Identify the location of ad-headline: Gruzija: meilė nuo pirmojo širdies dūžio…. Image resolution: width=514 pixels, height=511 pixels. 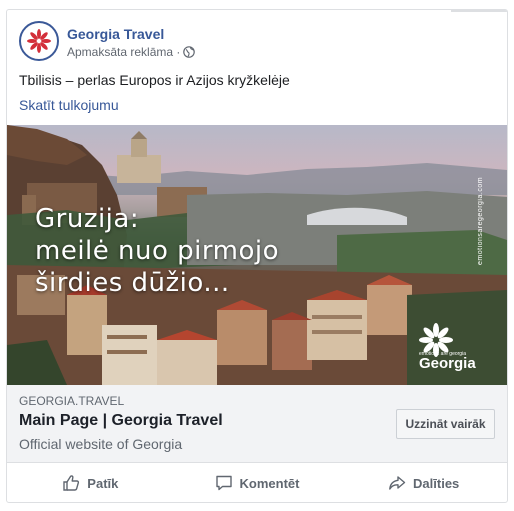
(157, 251).